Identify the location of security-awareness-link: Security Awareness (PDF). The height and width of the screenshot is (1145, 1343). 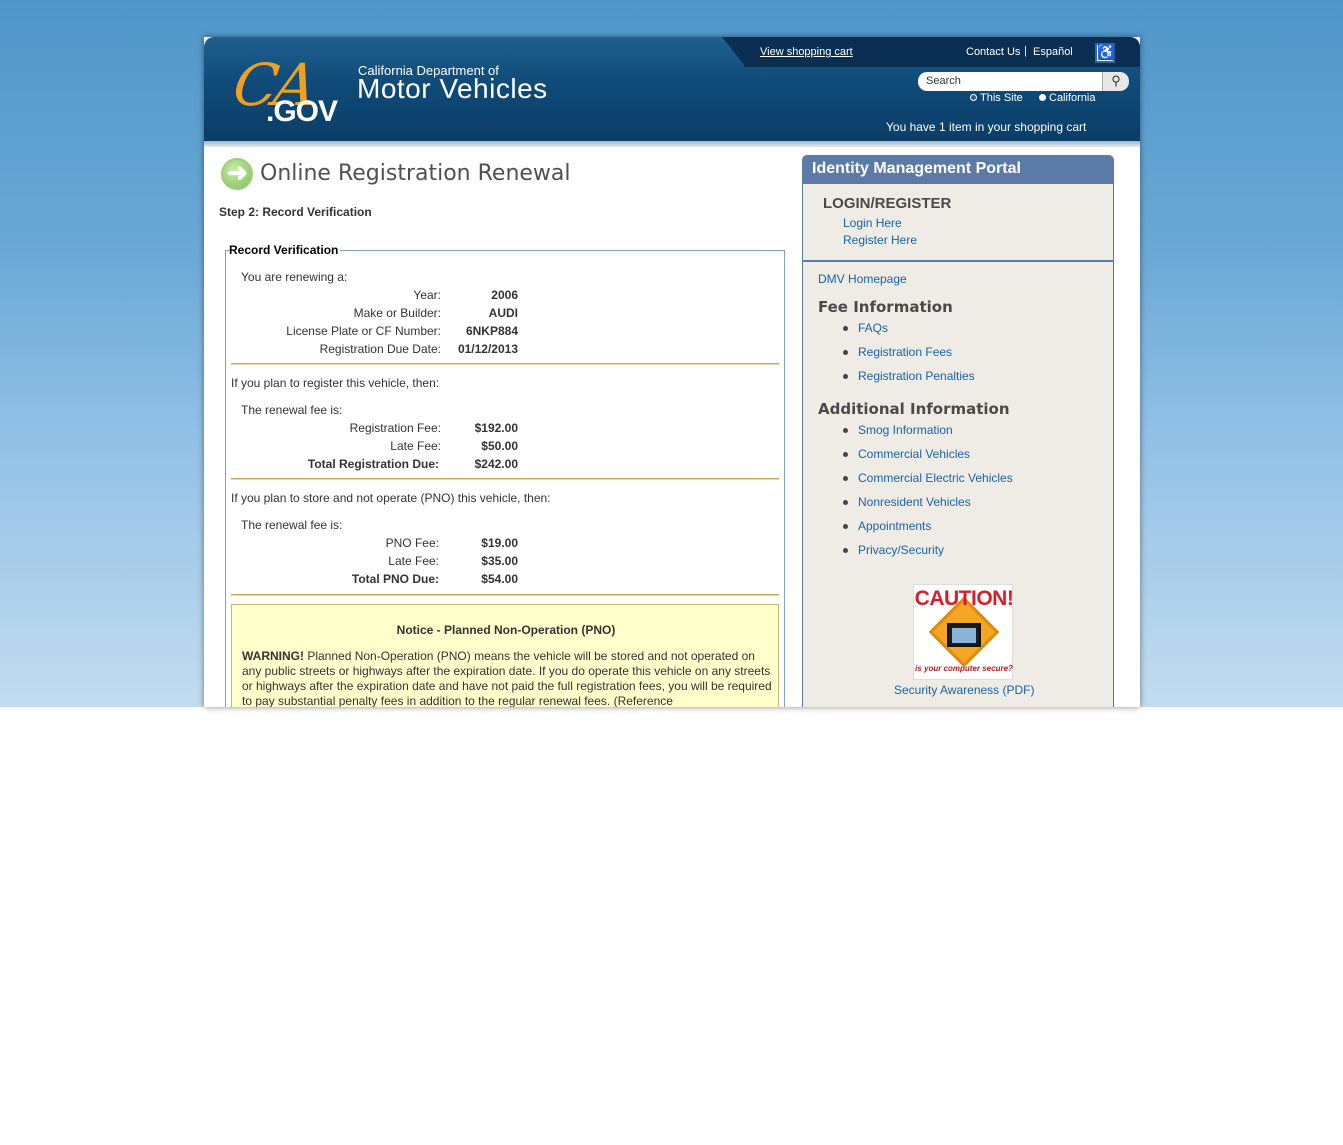
(964, 690).